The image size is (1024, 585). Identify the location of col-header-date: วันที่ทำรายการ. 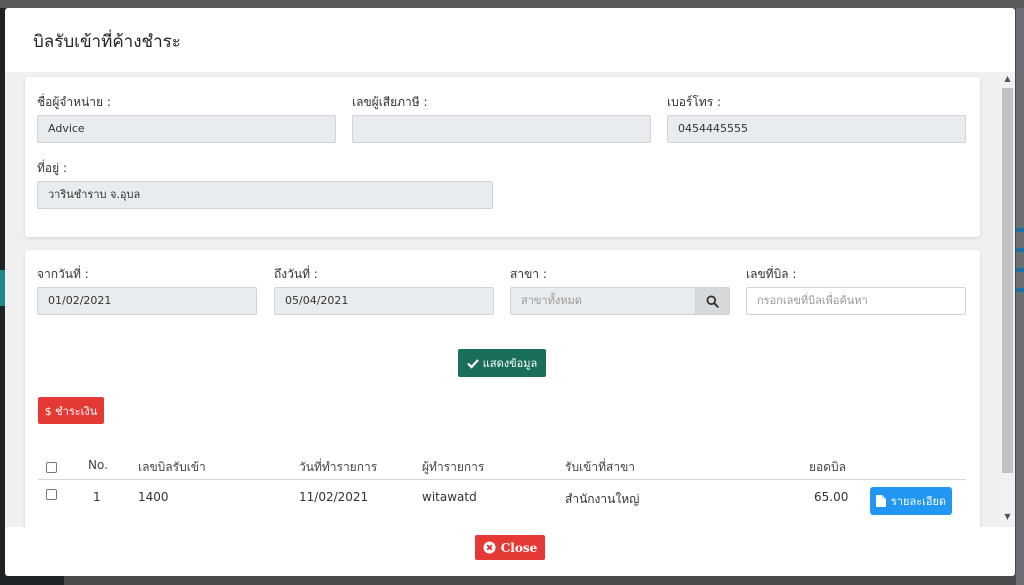
(338, 467).